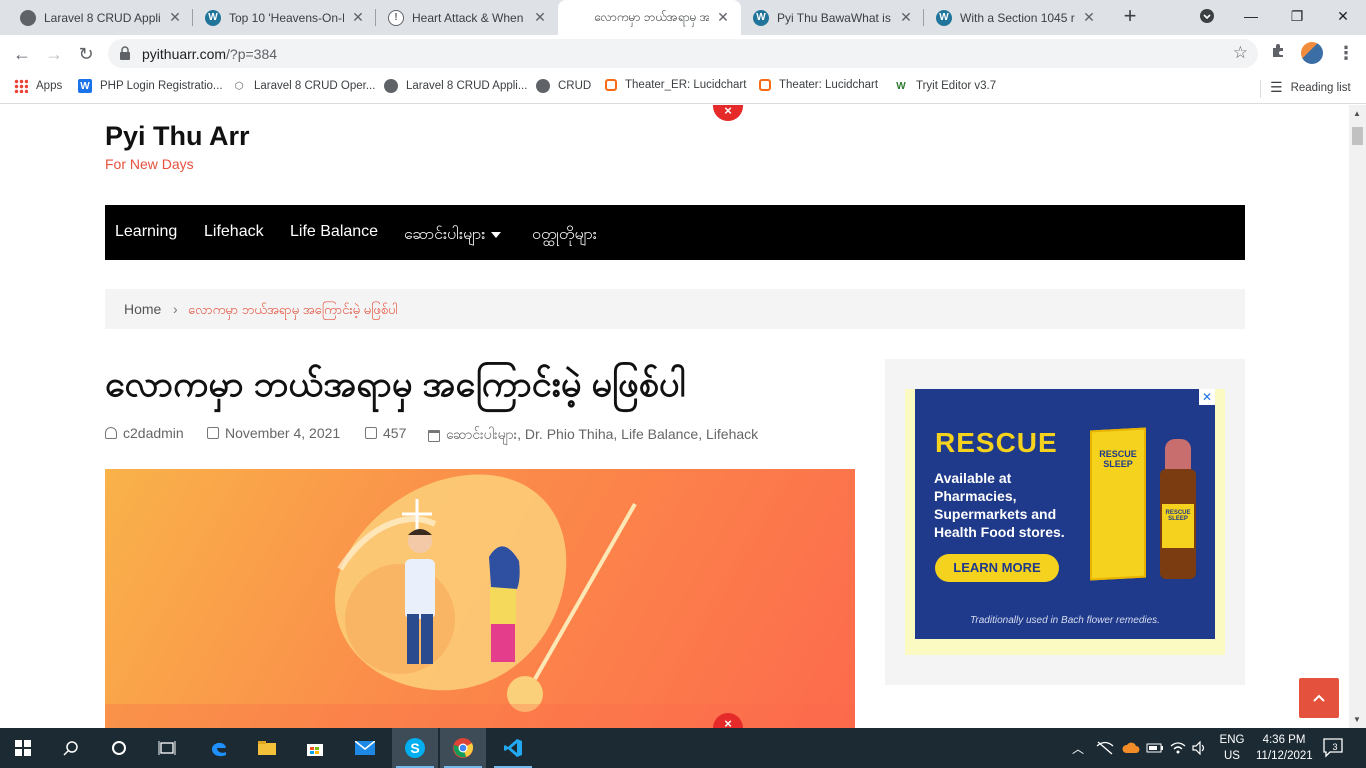 This screenshot has height=768, width=1366. I want to click on tab-title: Top 10 'Heavens-On-Ear, so click(286, 17).